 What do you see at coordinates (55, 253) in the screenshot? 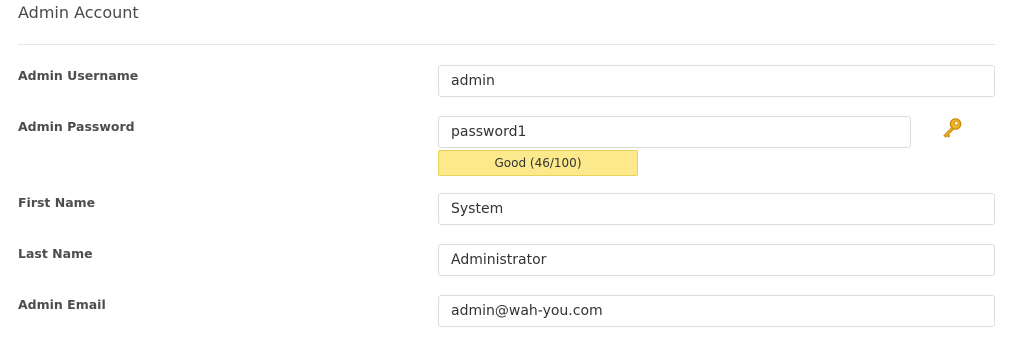
I see `last-name-label: Last Name` at bounding box center [55, 253].